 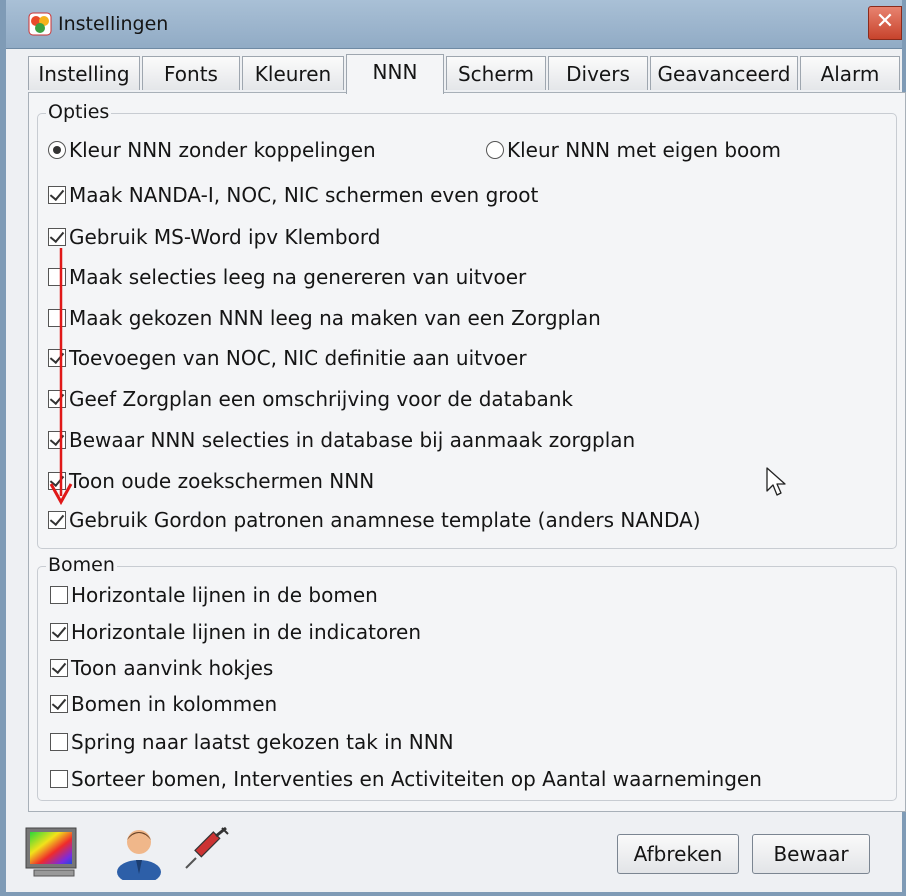 What do you see at coordinates (724, 73) in the screenshot?
I see `tab-geavanceerd: Geavanceerd` at bounding box center [724, 73].